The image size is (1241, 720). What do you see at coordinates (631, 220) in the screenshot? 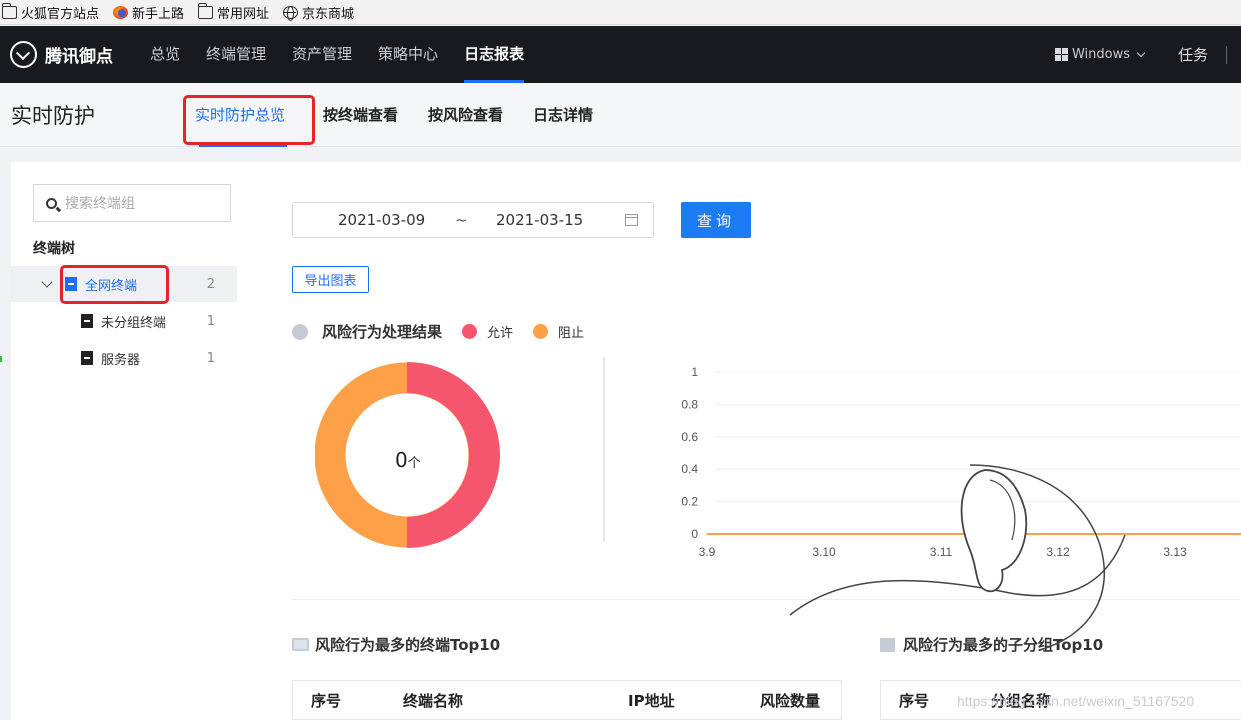
I see `calendar-icon` at bounding box center [631, 220].